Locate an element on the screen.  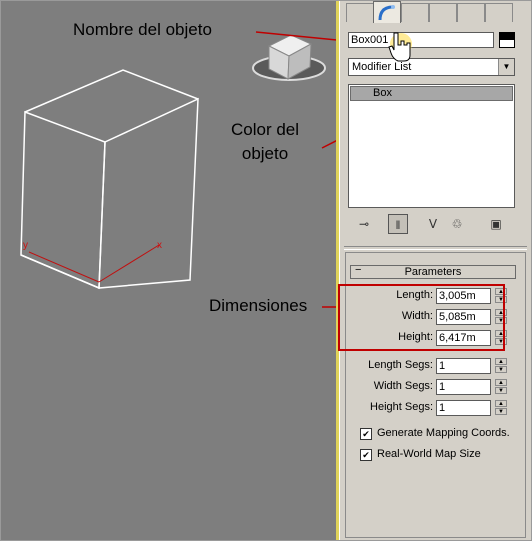
configure-modifier-sets-icon: ▣ is located at coordinates (496, 224).